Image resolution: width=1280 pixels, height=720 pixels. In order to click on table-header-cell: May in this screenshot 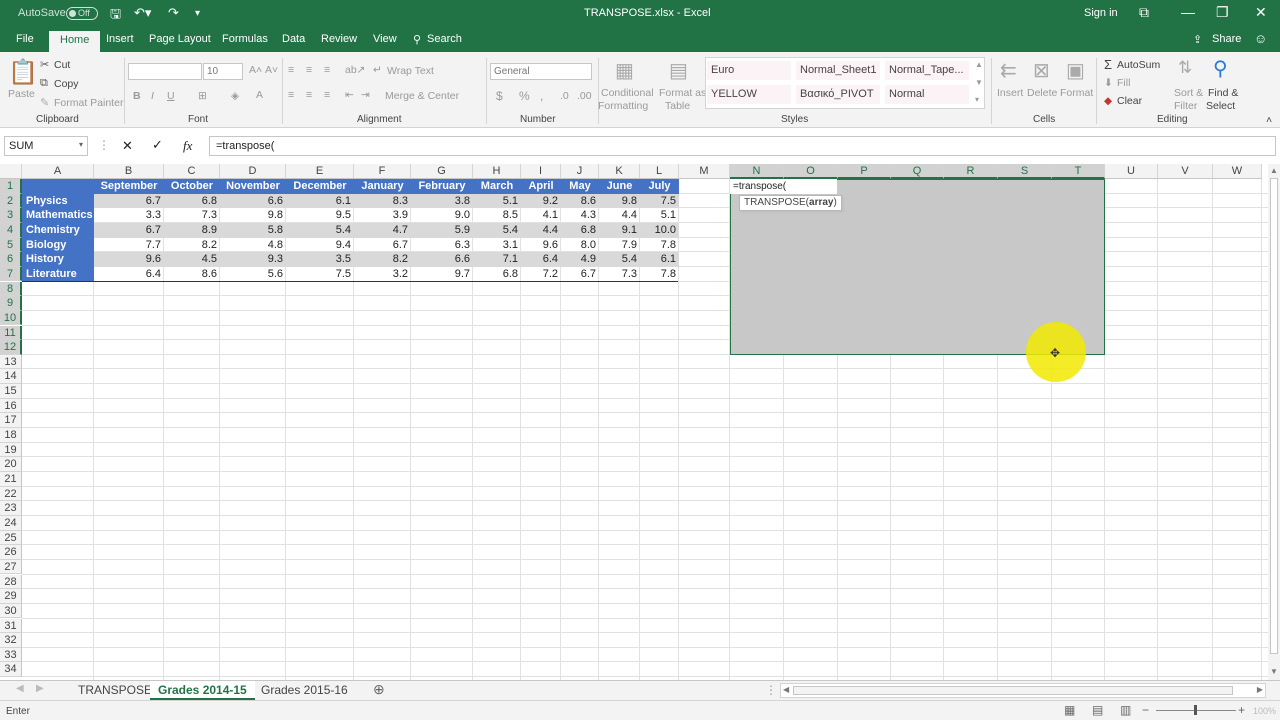, I will do `click(580, 186)`.